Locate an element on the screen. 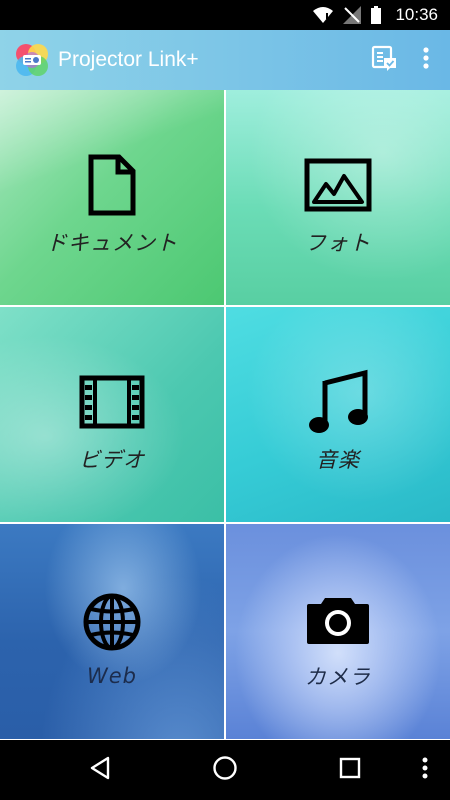  tile-label: ビデオ is located at coordinates (112, 459).